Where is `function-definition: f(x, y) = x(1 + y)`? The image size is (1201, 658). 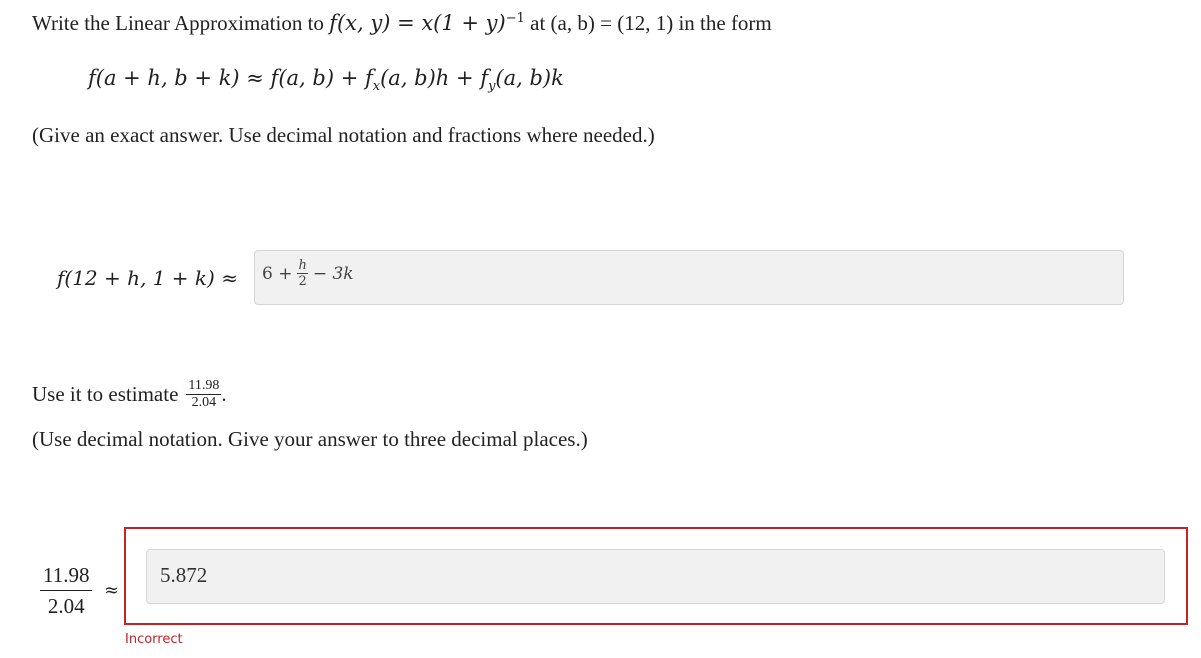
function-definition: f(x, y) = x(1 + y) is located at coordinates (417, 23).